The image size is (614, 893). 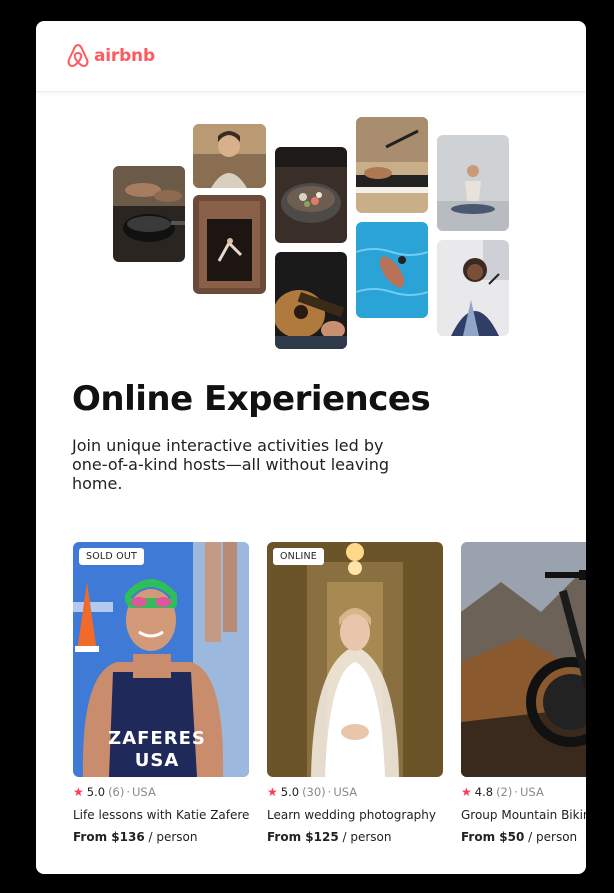 What do you see at coordinates (149, 214) in the screenshot?
I see `collage-photo-cooking` at bounding box center [149, 214].